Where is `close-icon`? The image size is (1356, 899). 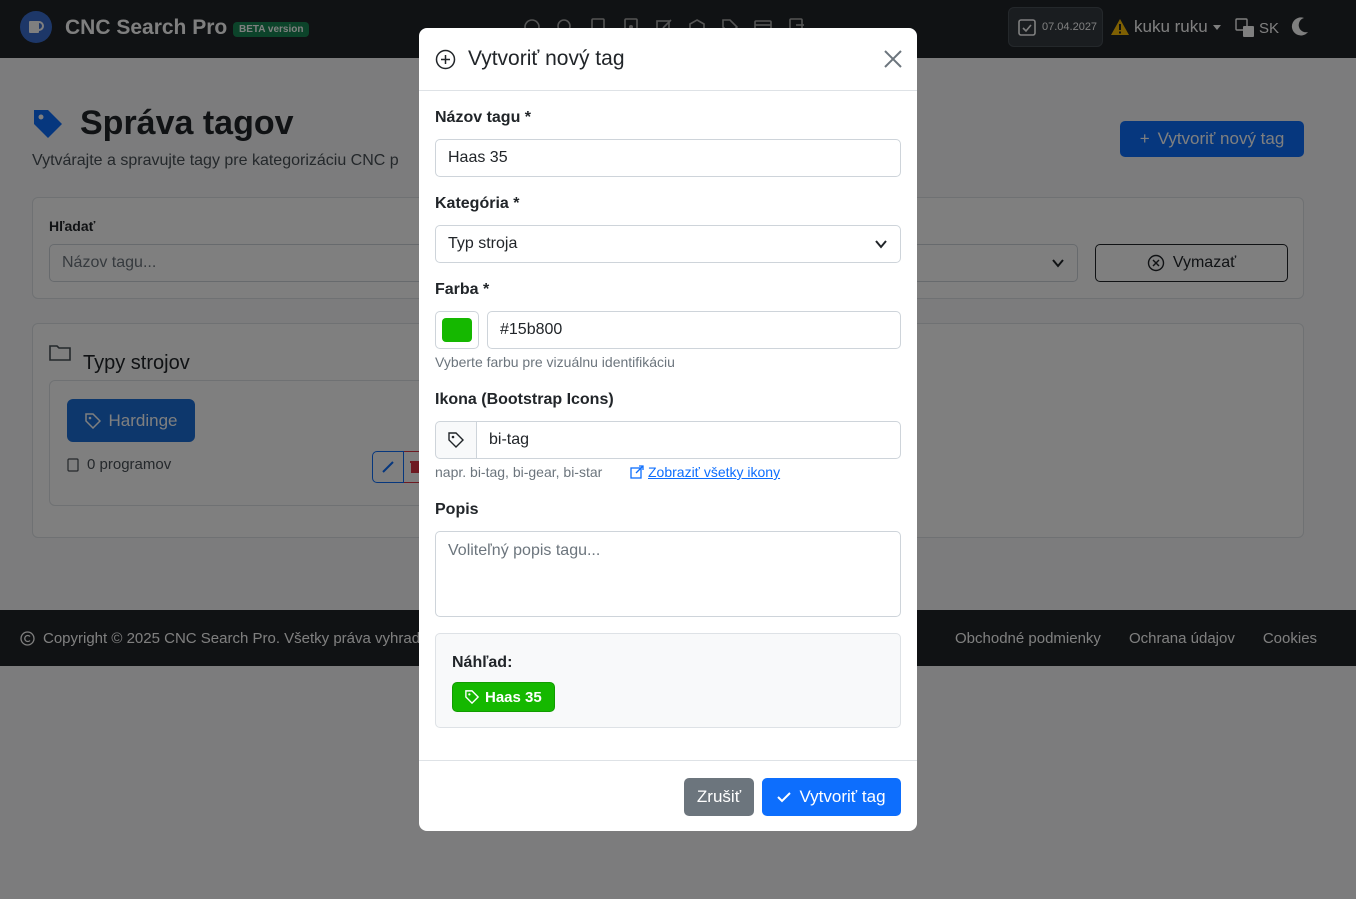
close-icon is located at coordinates (893, 61).